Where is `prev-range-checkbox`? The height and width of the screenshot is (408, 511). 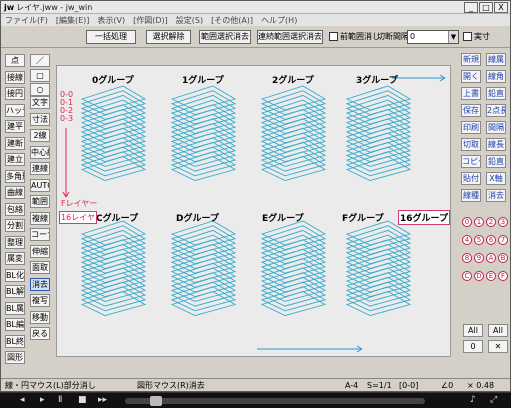 prev-range-checkbox is located at coordinates (333, 36).